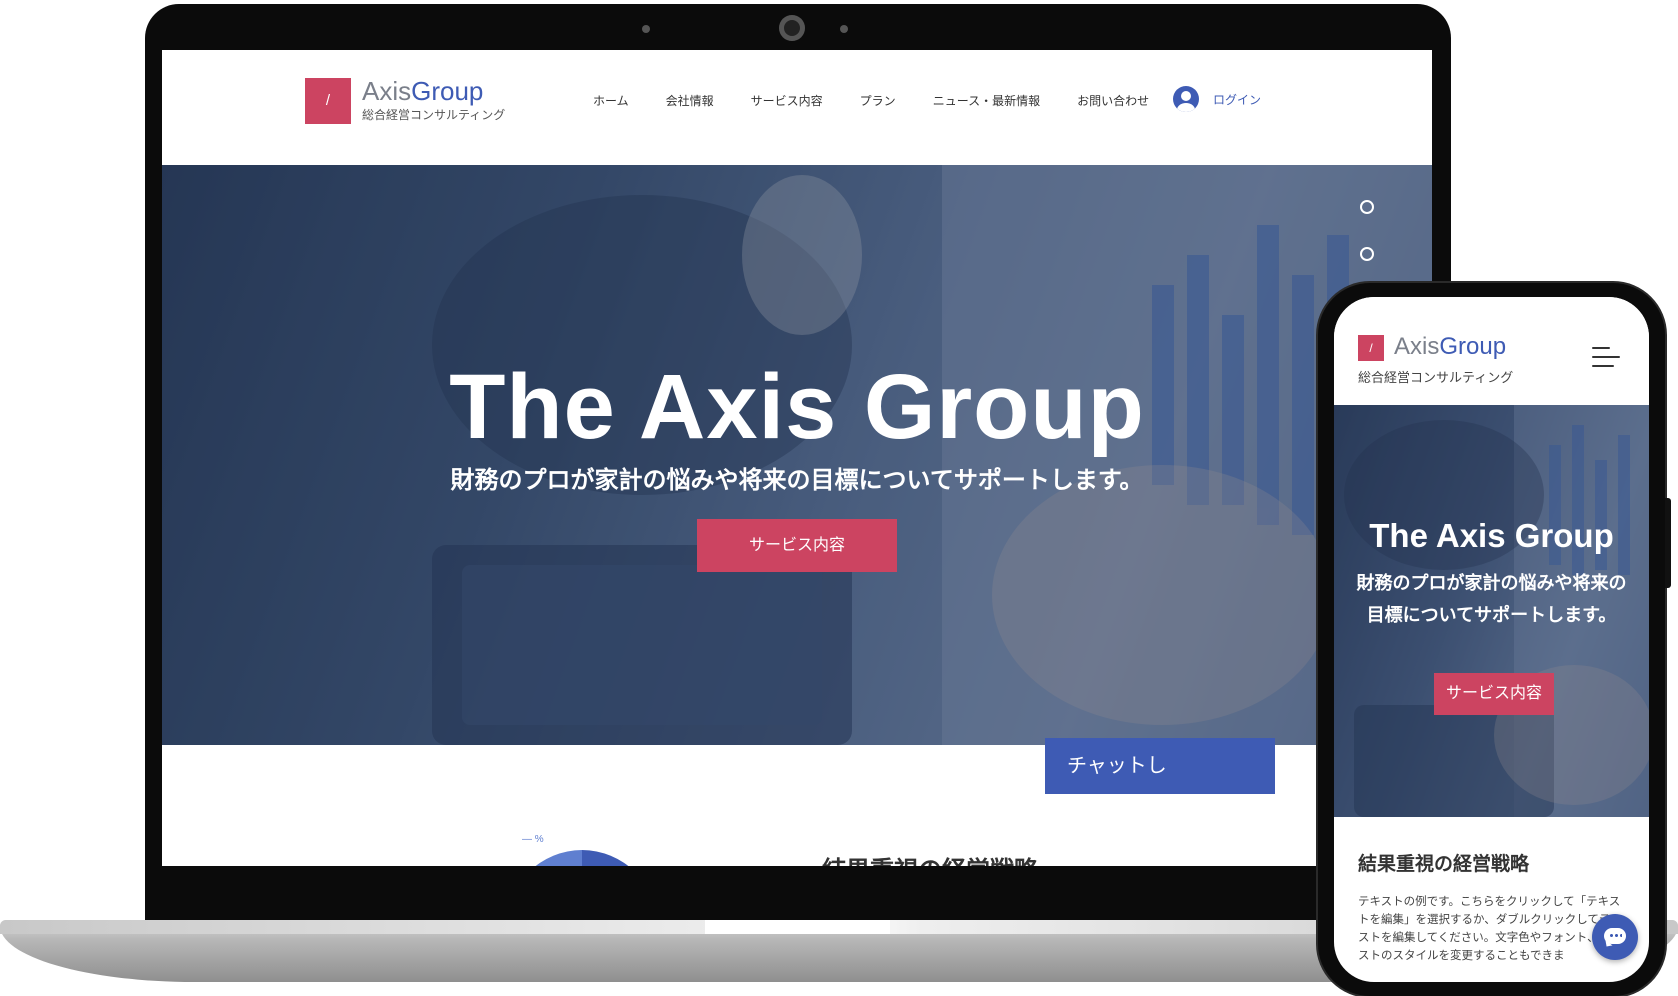 The width and height of the screenshot is (1678, 996). Describe the element at coordinates (1113, 100) in the screenshot. I see `nav-item-contact: お問い合わせ` at that location.